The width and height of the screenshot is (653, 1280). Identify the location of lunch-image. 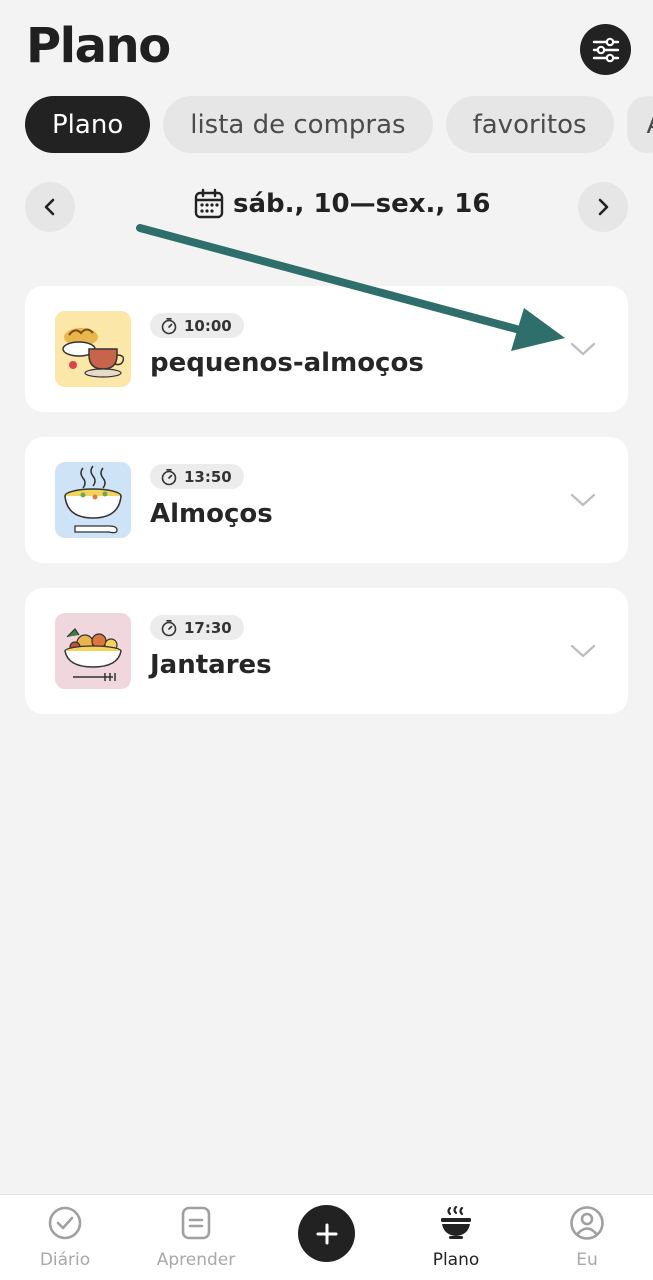
(93, 500).